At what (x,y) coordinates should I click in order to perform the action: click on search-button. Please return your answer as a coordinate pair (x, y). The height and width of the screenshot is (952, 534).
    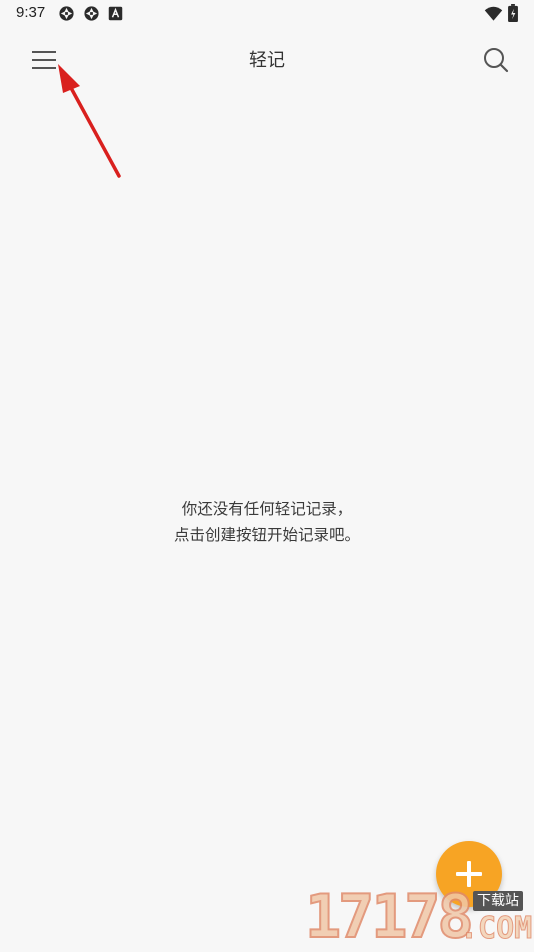
    Looking at the image, I should click on (496, 60).